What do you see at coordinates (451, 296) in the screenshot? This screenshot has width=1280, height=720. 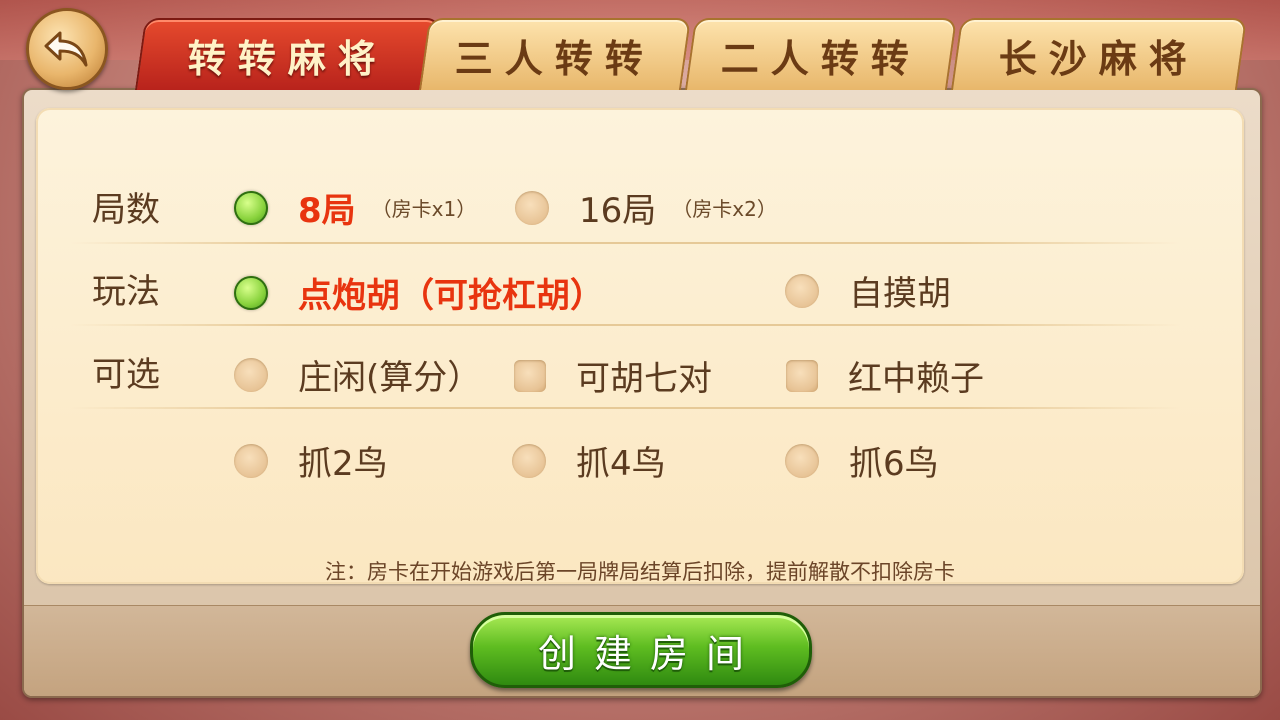 I see `option-text: 点炮胡（可抢杠胡）` at bounding box center [451, 296].